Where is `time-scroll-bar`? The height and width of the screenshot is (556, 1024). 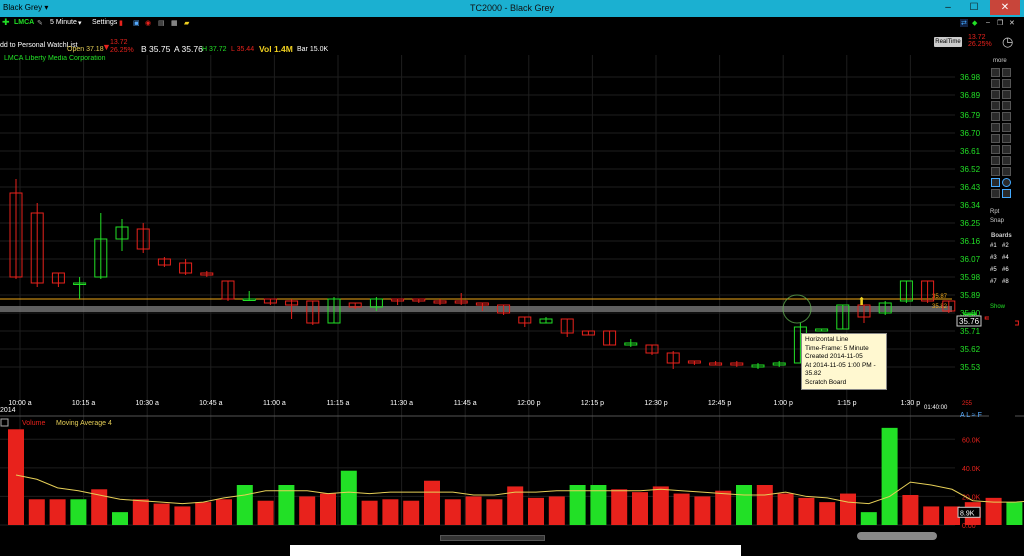 time-scroll-bar is located at coordinates (492, 538).